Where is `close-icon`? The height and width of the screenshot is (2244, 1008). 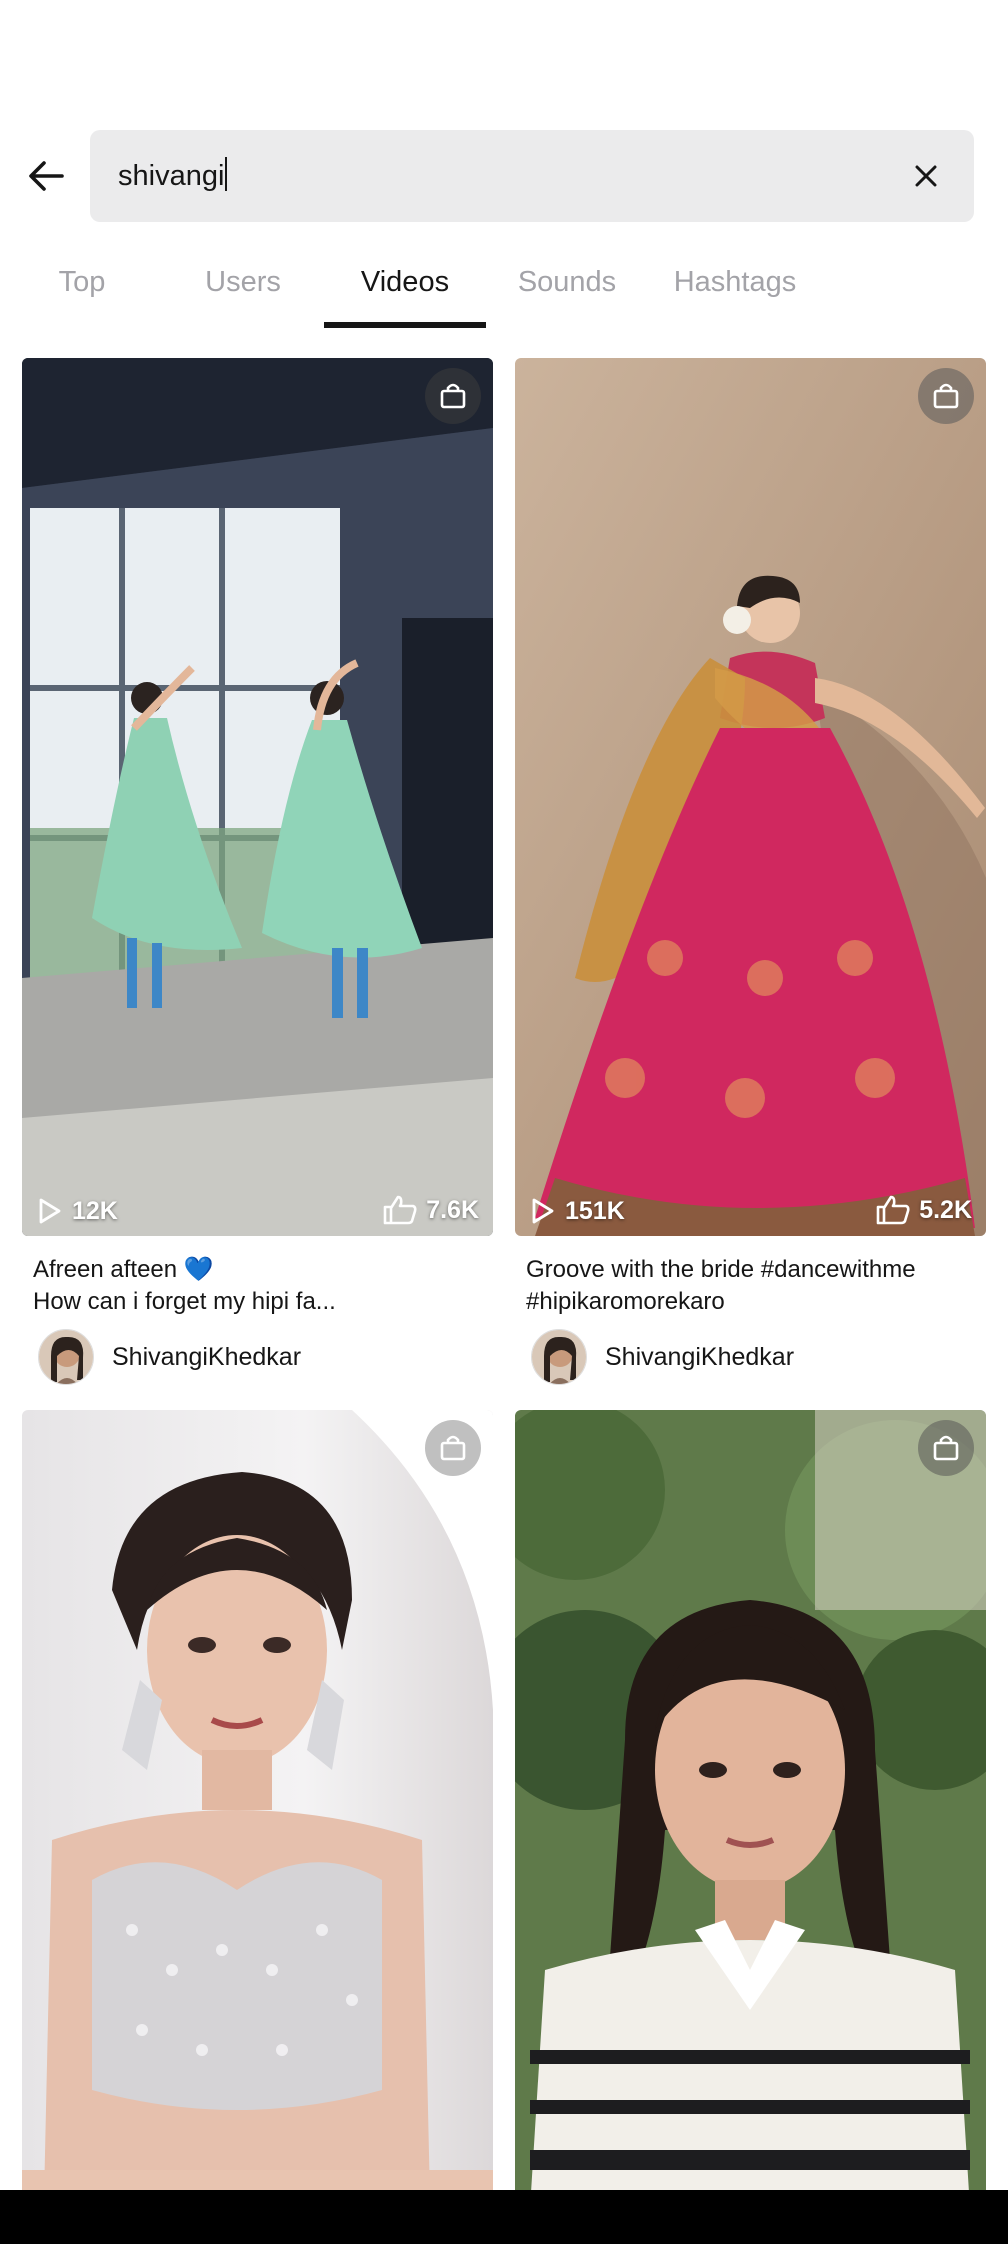 close-icon is located at coordinates (926, 176).